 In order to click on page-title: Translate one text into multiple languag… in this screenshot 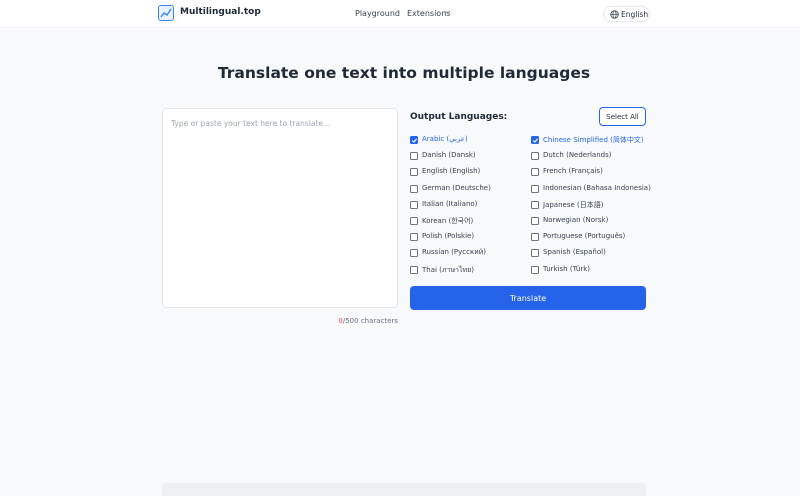, I will do `click(404, 73)`.